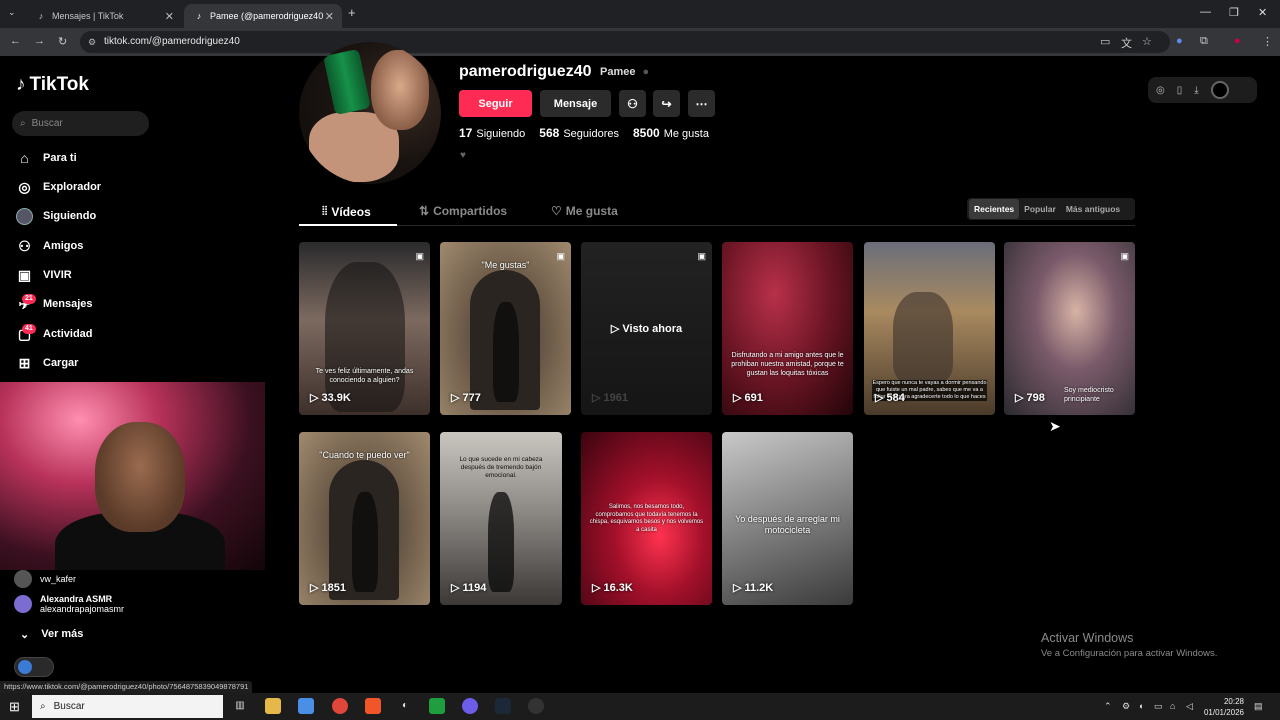  I want to click on following-account-alexandra: Alexandra ASMR alexandrapajomasmr, so click(69, 604).